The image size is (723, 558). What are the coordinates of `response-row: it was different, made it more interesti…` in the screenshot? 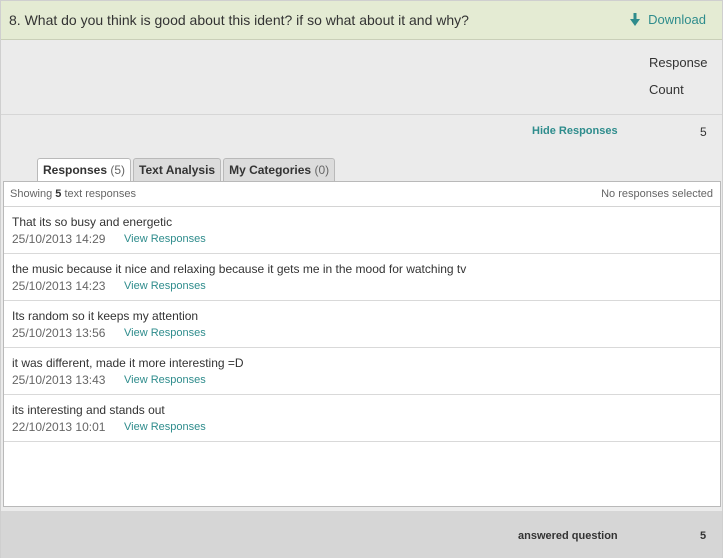 It's located at (362, 371).